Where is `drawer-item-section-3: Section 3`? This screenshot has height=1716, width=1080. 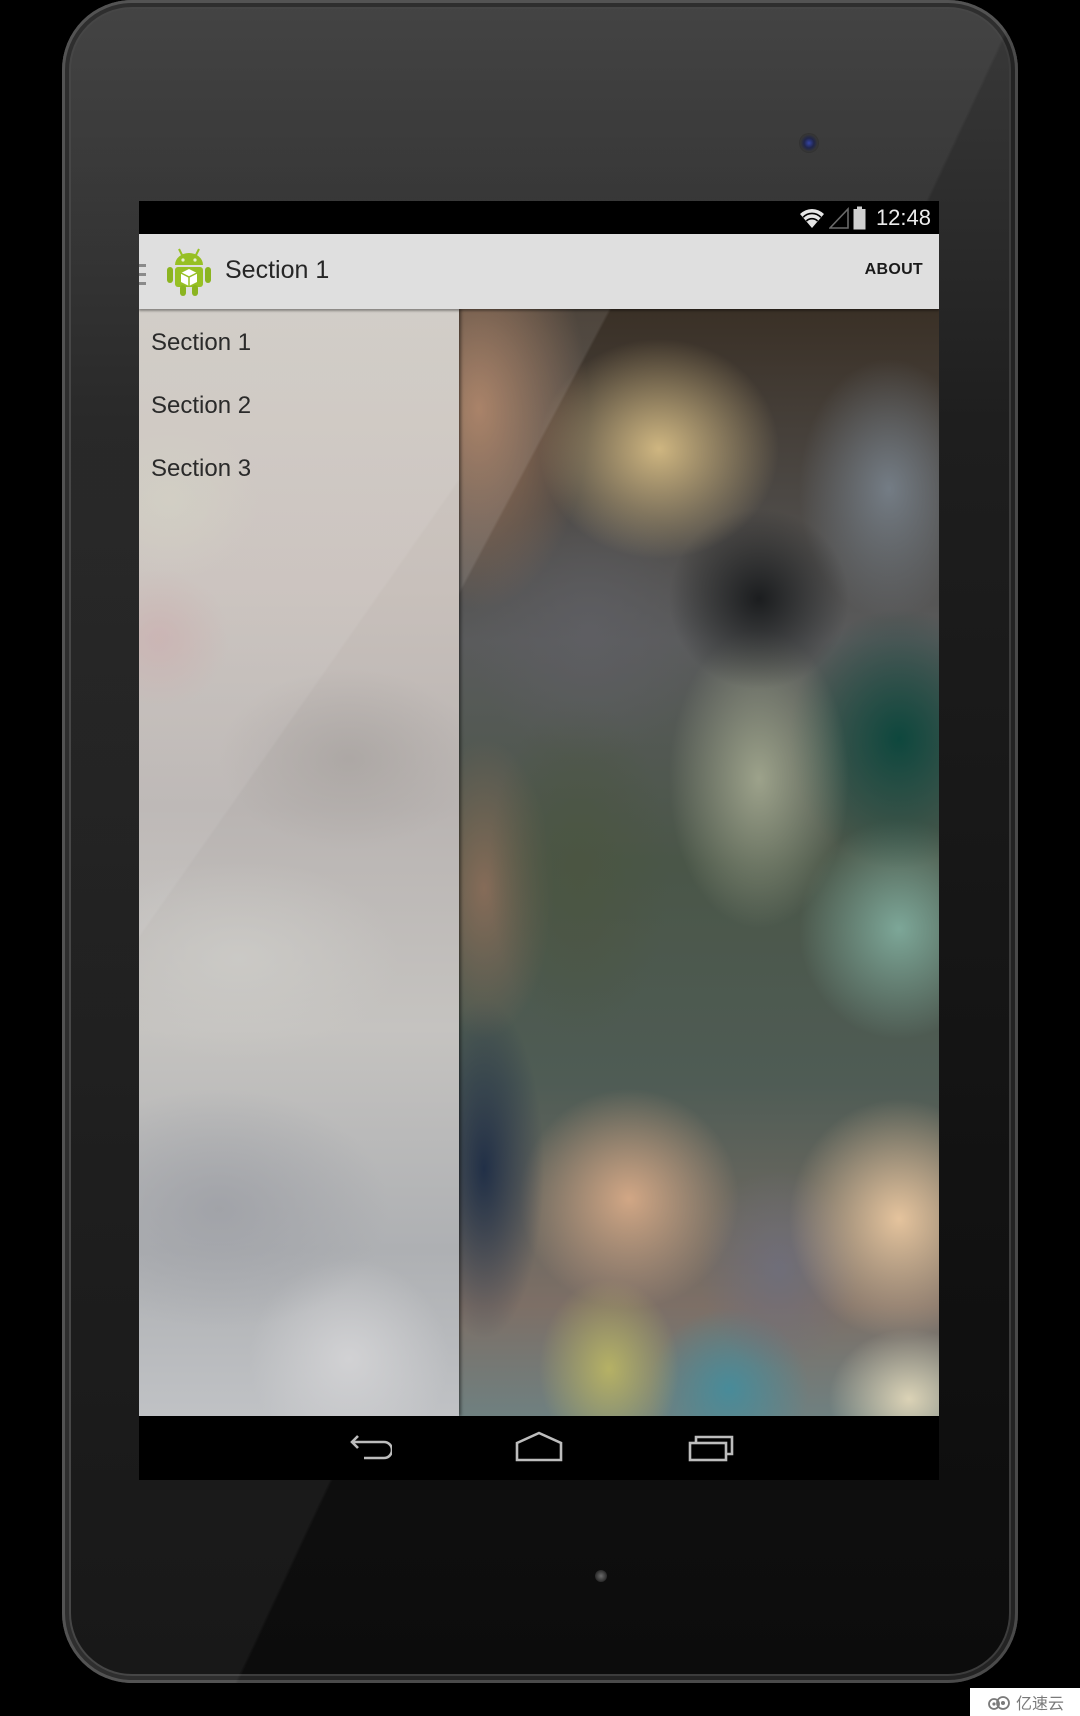
drawer-item-section-3: Section 3 is located at coordinates (201, 469).